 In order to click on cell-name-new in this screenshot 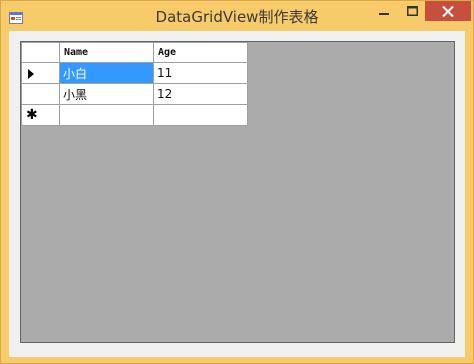, I will do `click(106, 115)`.